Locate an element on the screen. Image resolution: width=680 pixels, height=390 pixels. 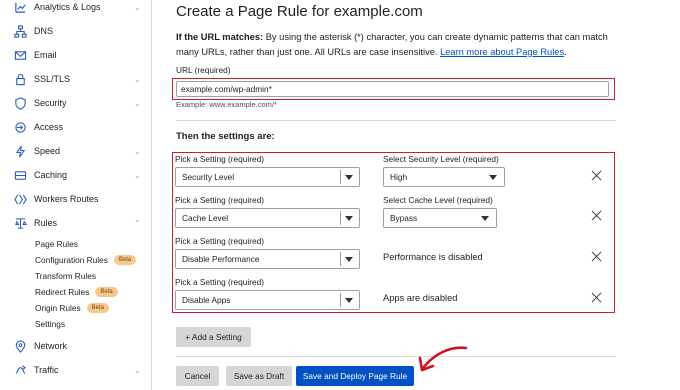
cancel-button: Cancel is located at coordinates (197, 376).